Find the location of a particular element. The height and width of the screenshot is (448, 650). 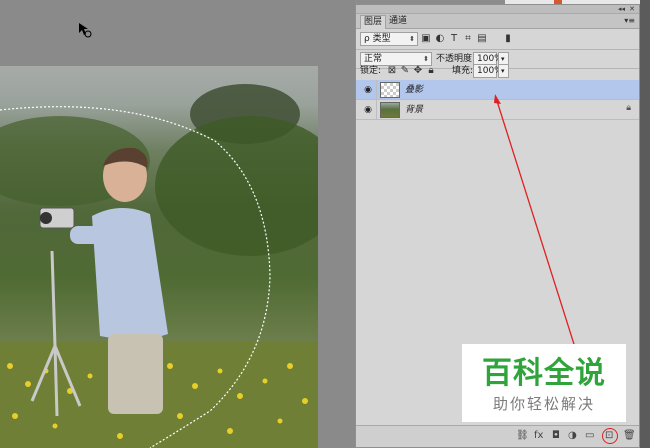

watermark-title: 百科全说 is located at coordinates (544, 373).